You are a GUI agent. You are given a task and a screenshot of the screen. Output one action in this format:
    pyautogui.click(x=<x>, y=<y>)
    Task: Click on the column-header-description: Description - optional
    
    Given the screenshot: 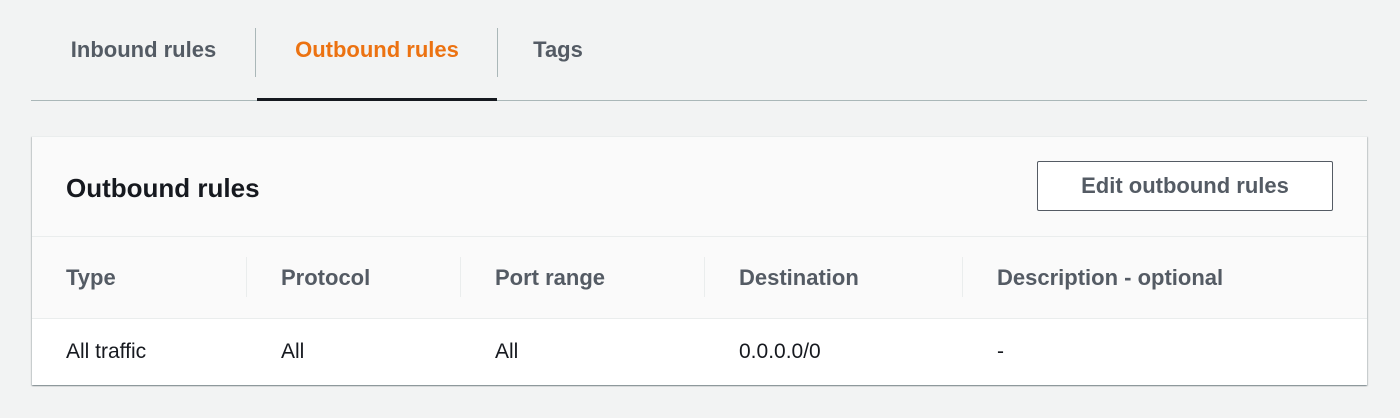 What is the action you would take?
    pyautogui.click(x=1110, y=277)
    